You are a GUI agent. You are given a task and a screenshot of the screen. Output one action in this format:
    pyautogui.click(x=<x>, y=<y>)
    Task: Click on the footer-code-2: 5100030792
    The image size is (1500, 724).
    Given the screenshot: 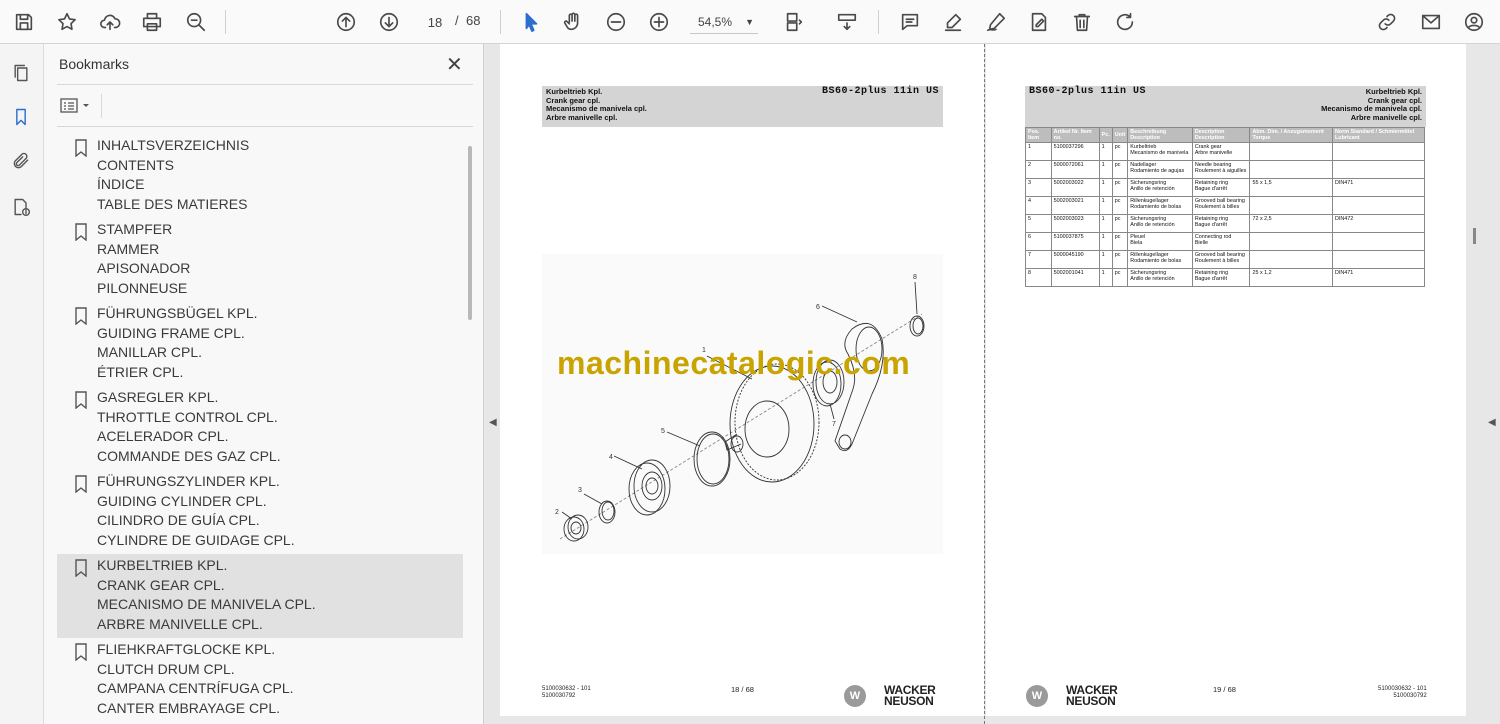 What is the action you would take?
    pyautogui.click(x=559, y=696)
    